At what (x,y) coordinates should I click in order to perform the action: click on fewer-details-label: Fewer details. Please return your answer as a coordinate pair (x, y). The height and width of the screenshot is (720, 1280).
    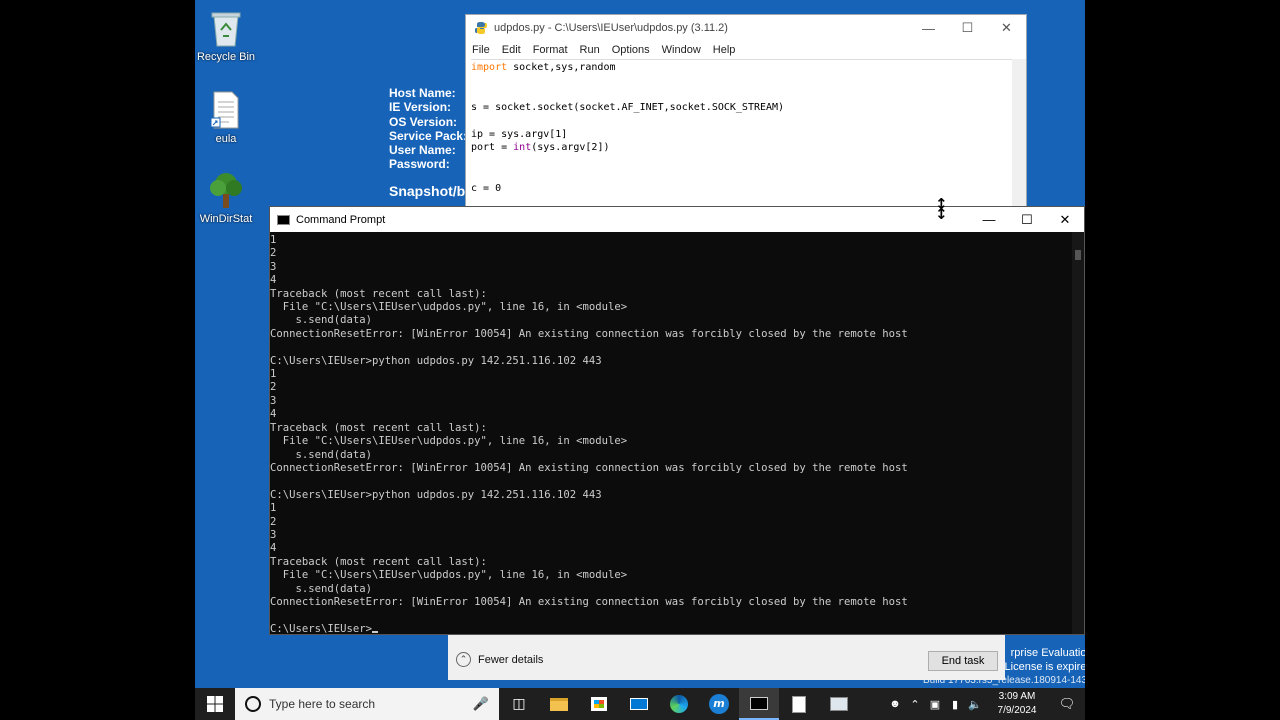
    Looking at the image, I should click on (511, 659).